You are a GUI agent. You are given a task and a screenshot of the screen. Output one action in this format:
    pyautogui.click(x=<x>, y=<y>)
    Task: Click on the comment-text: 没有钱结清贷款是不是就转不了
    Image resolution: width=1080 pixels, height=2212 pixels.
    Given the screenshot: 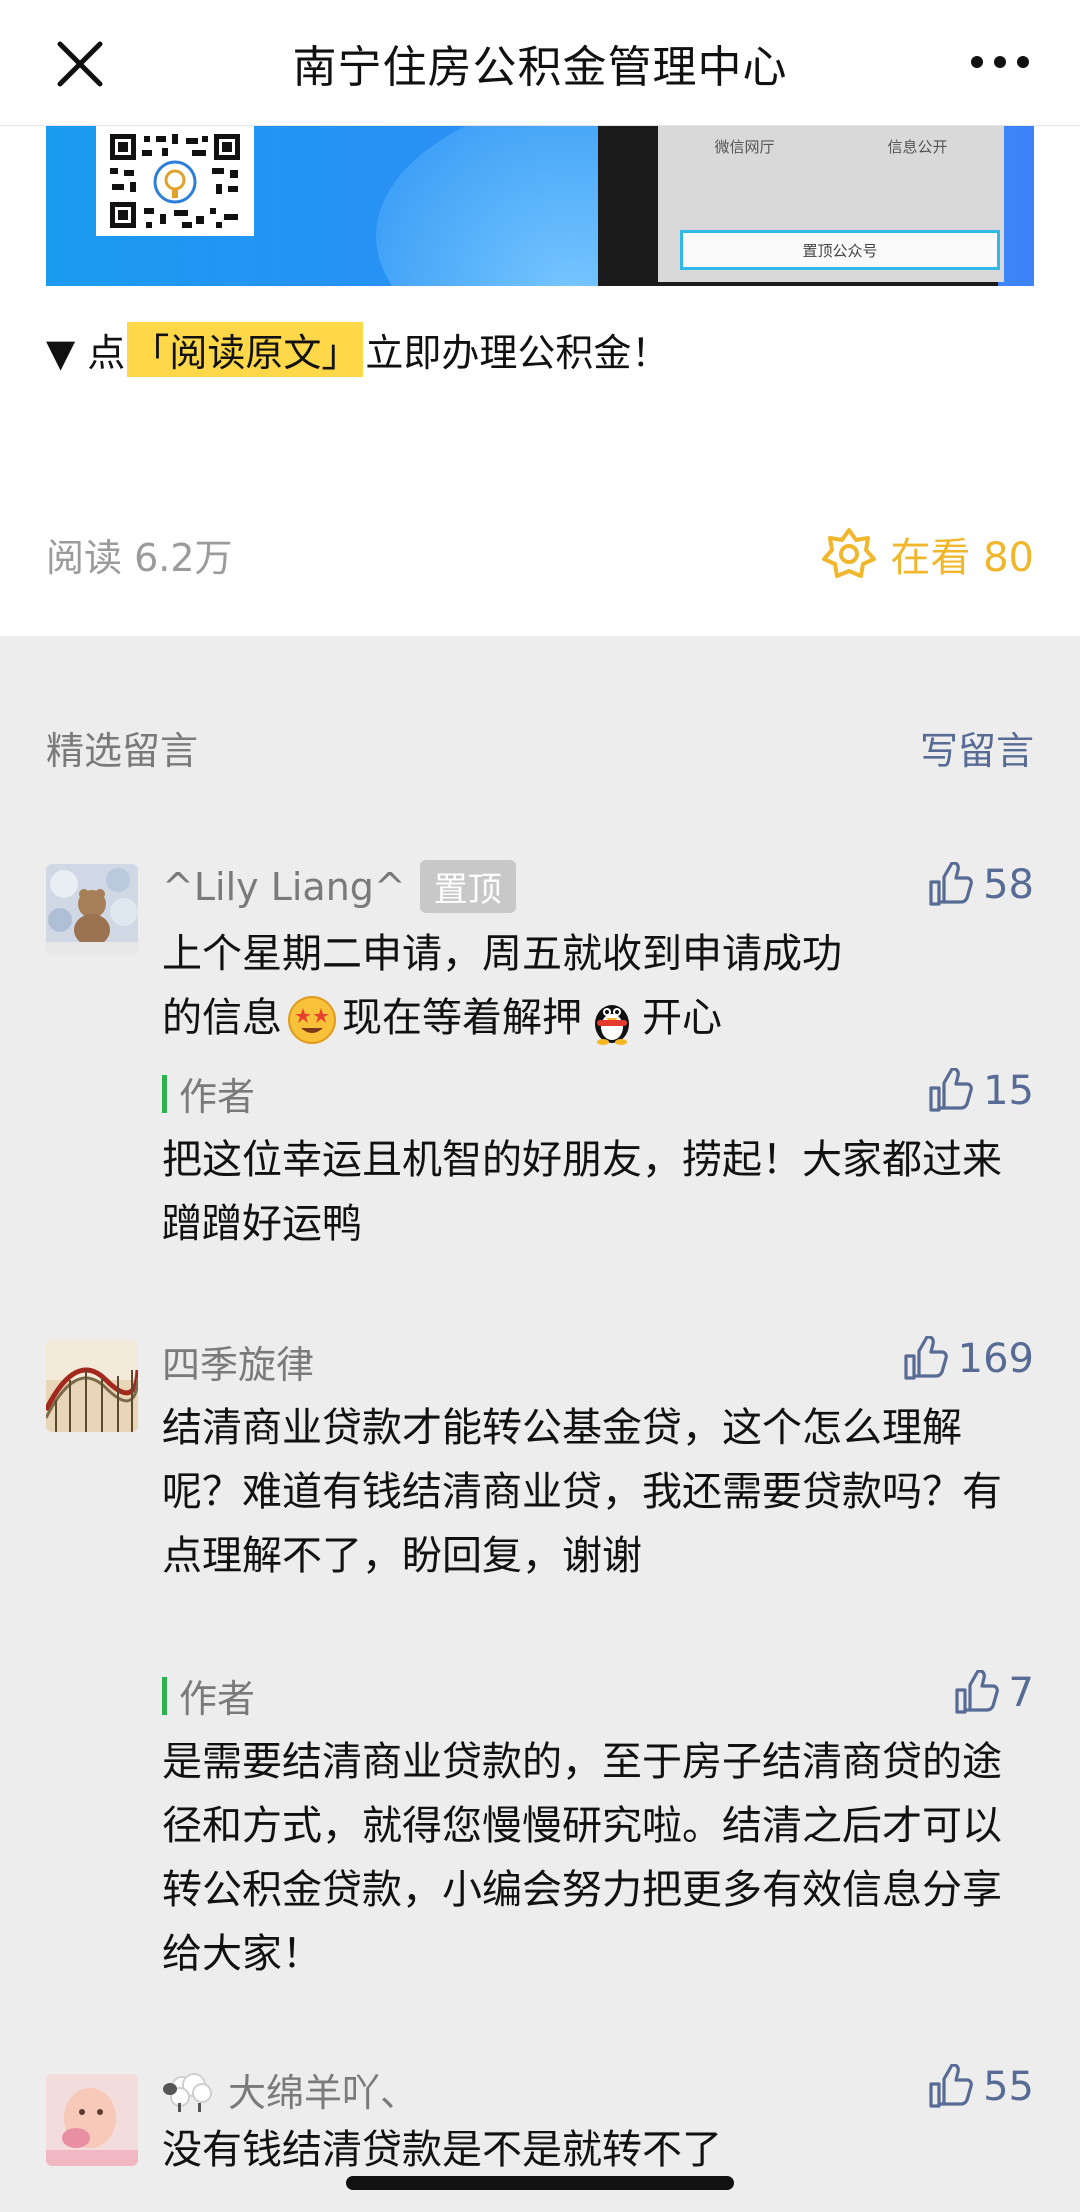 What is the action you would take?
    pyautogui.click(x=442, y=2150)
    